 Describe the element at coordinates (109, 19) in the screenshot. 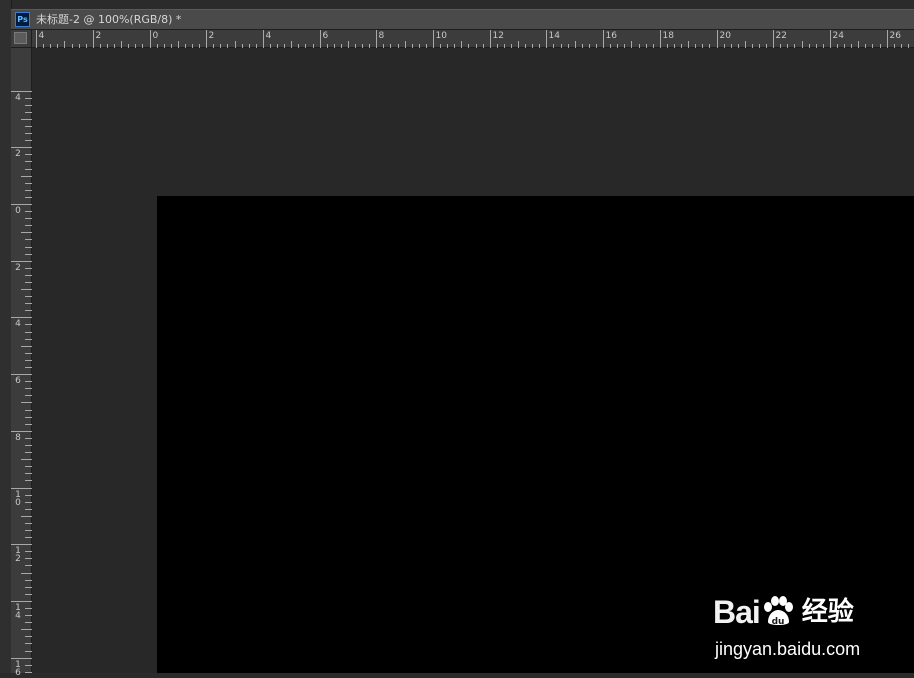

I see `document-title: 未标题-2 @ 100%(RGB/8) *` at that location.